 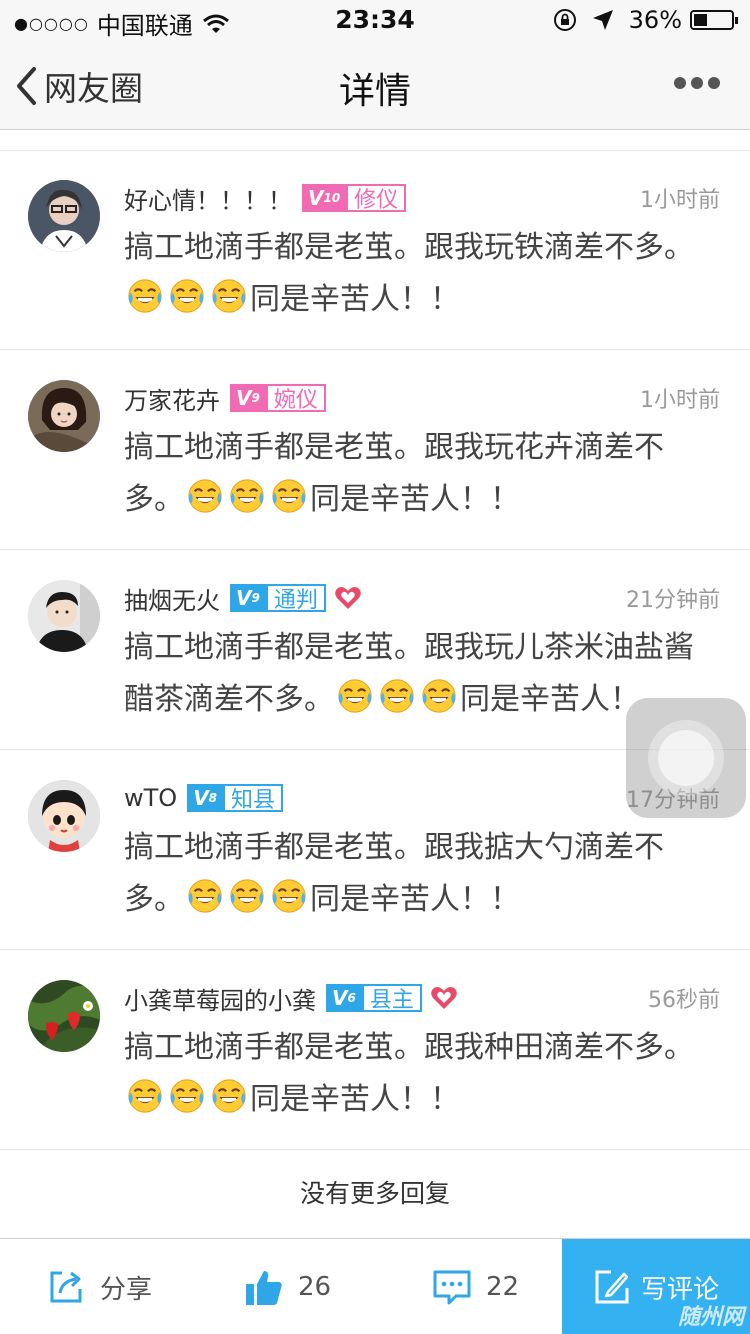 What do you see at coordinates (419, 474) in the screenshot?
I see `comment-text: 搞工地滴手都是老茧。跟我玩花卉滴差不多。 同是辛苦人！！` at bounding box center [419, 474].